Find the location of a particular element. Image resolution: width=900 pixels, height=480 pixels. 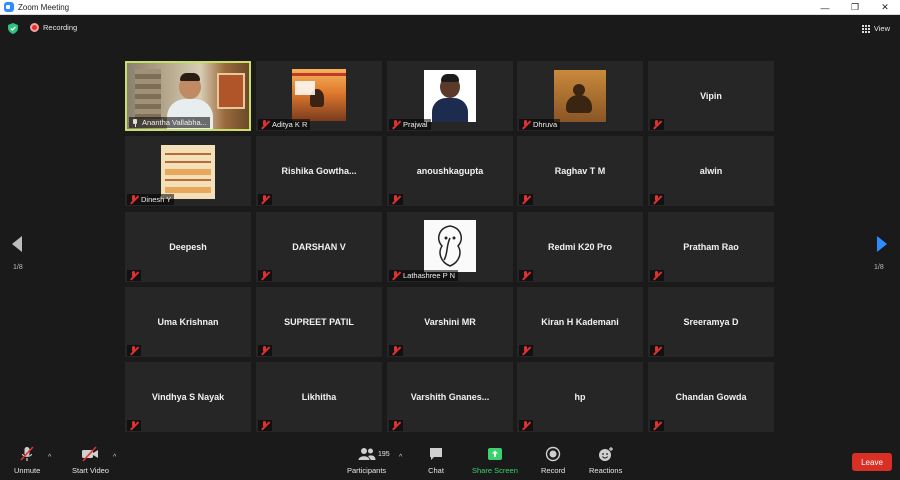

participant-label-name: Dhruva is located at coordinates (545, 124).